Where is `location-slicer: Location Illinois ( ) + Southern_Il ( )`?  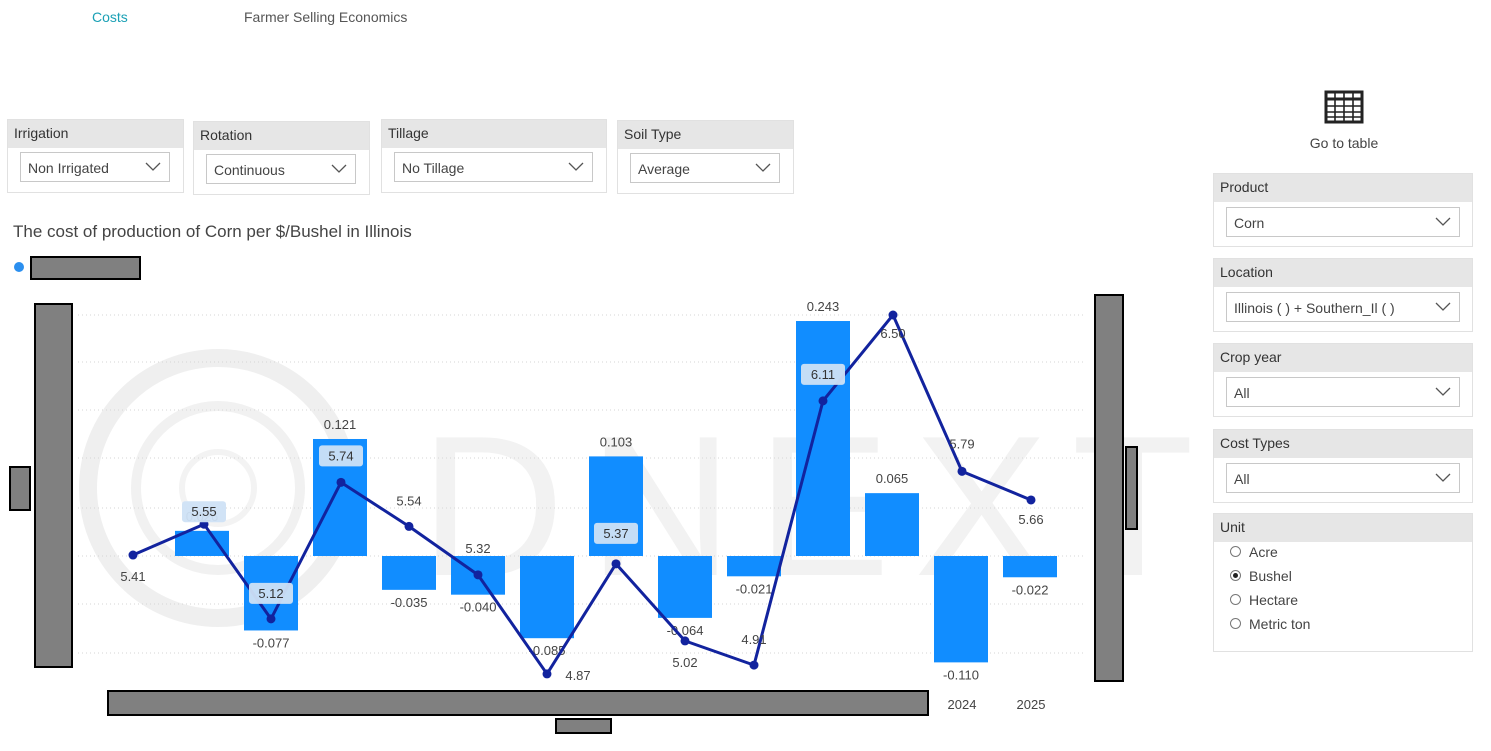
location-slicer: Location Illinois ( ) + Southern_Il ( ) is located at coordinates (1343, 295).